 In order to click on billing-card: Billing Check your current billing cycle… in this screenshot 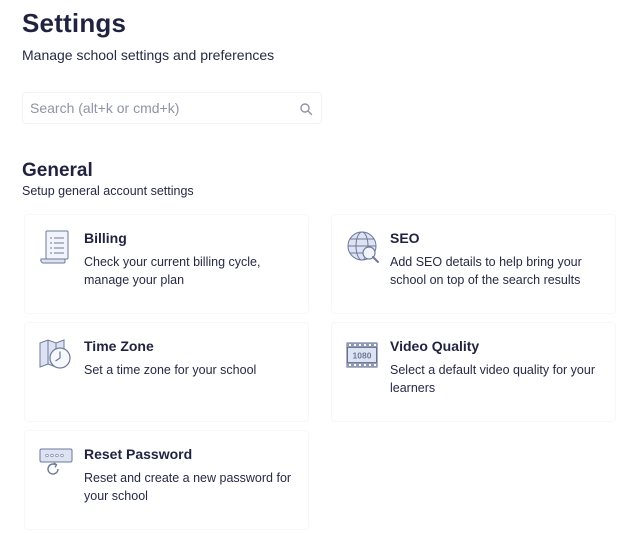, I will do `click(166, 264)`.